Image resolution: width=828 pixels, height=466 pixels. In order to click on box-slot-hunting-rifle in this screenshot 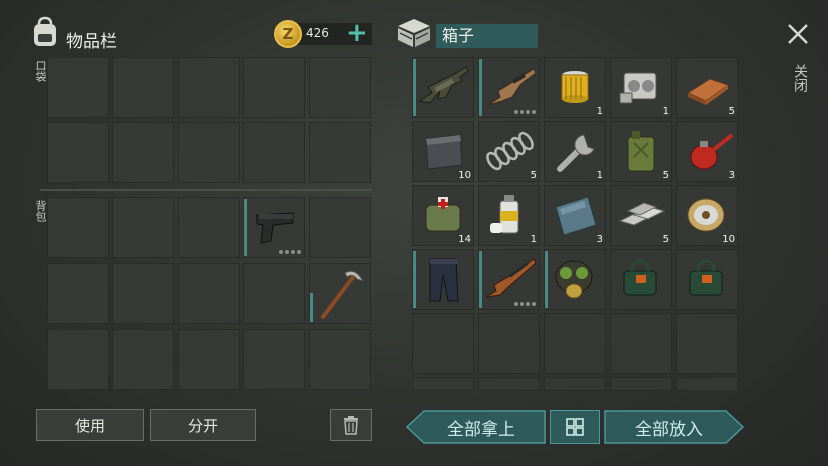, I will do `click(509, 279)`.